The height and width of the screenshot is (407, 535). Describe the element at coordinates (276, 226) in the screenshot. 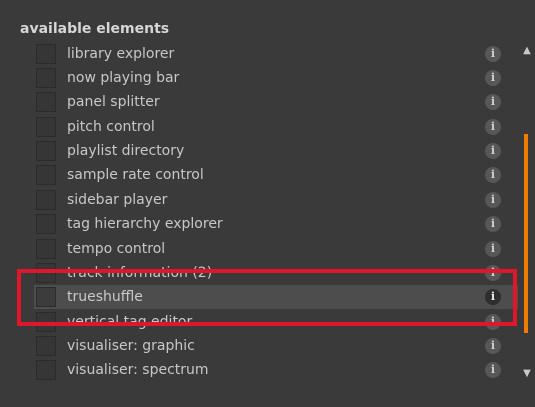

I see `list-item-tag-hierarchy-explorer: tag hierarchy explorer i` at that location.